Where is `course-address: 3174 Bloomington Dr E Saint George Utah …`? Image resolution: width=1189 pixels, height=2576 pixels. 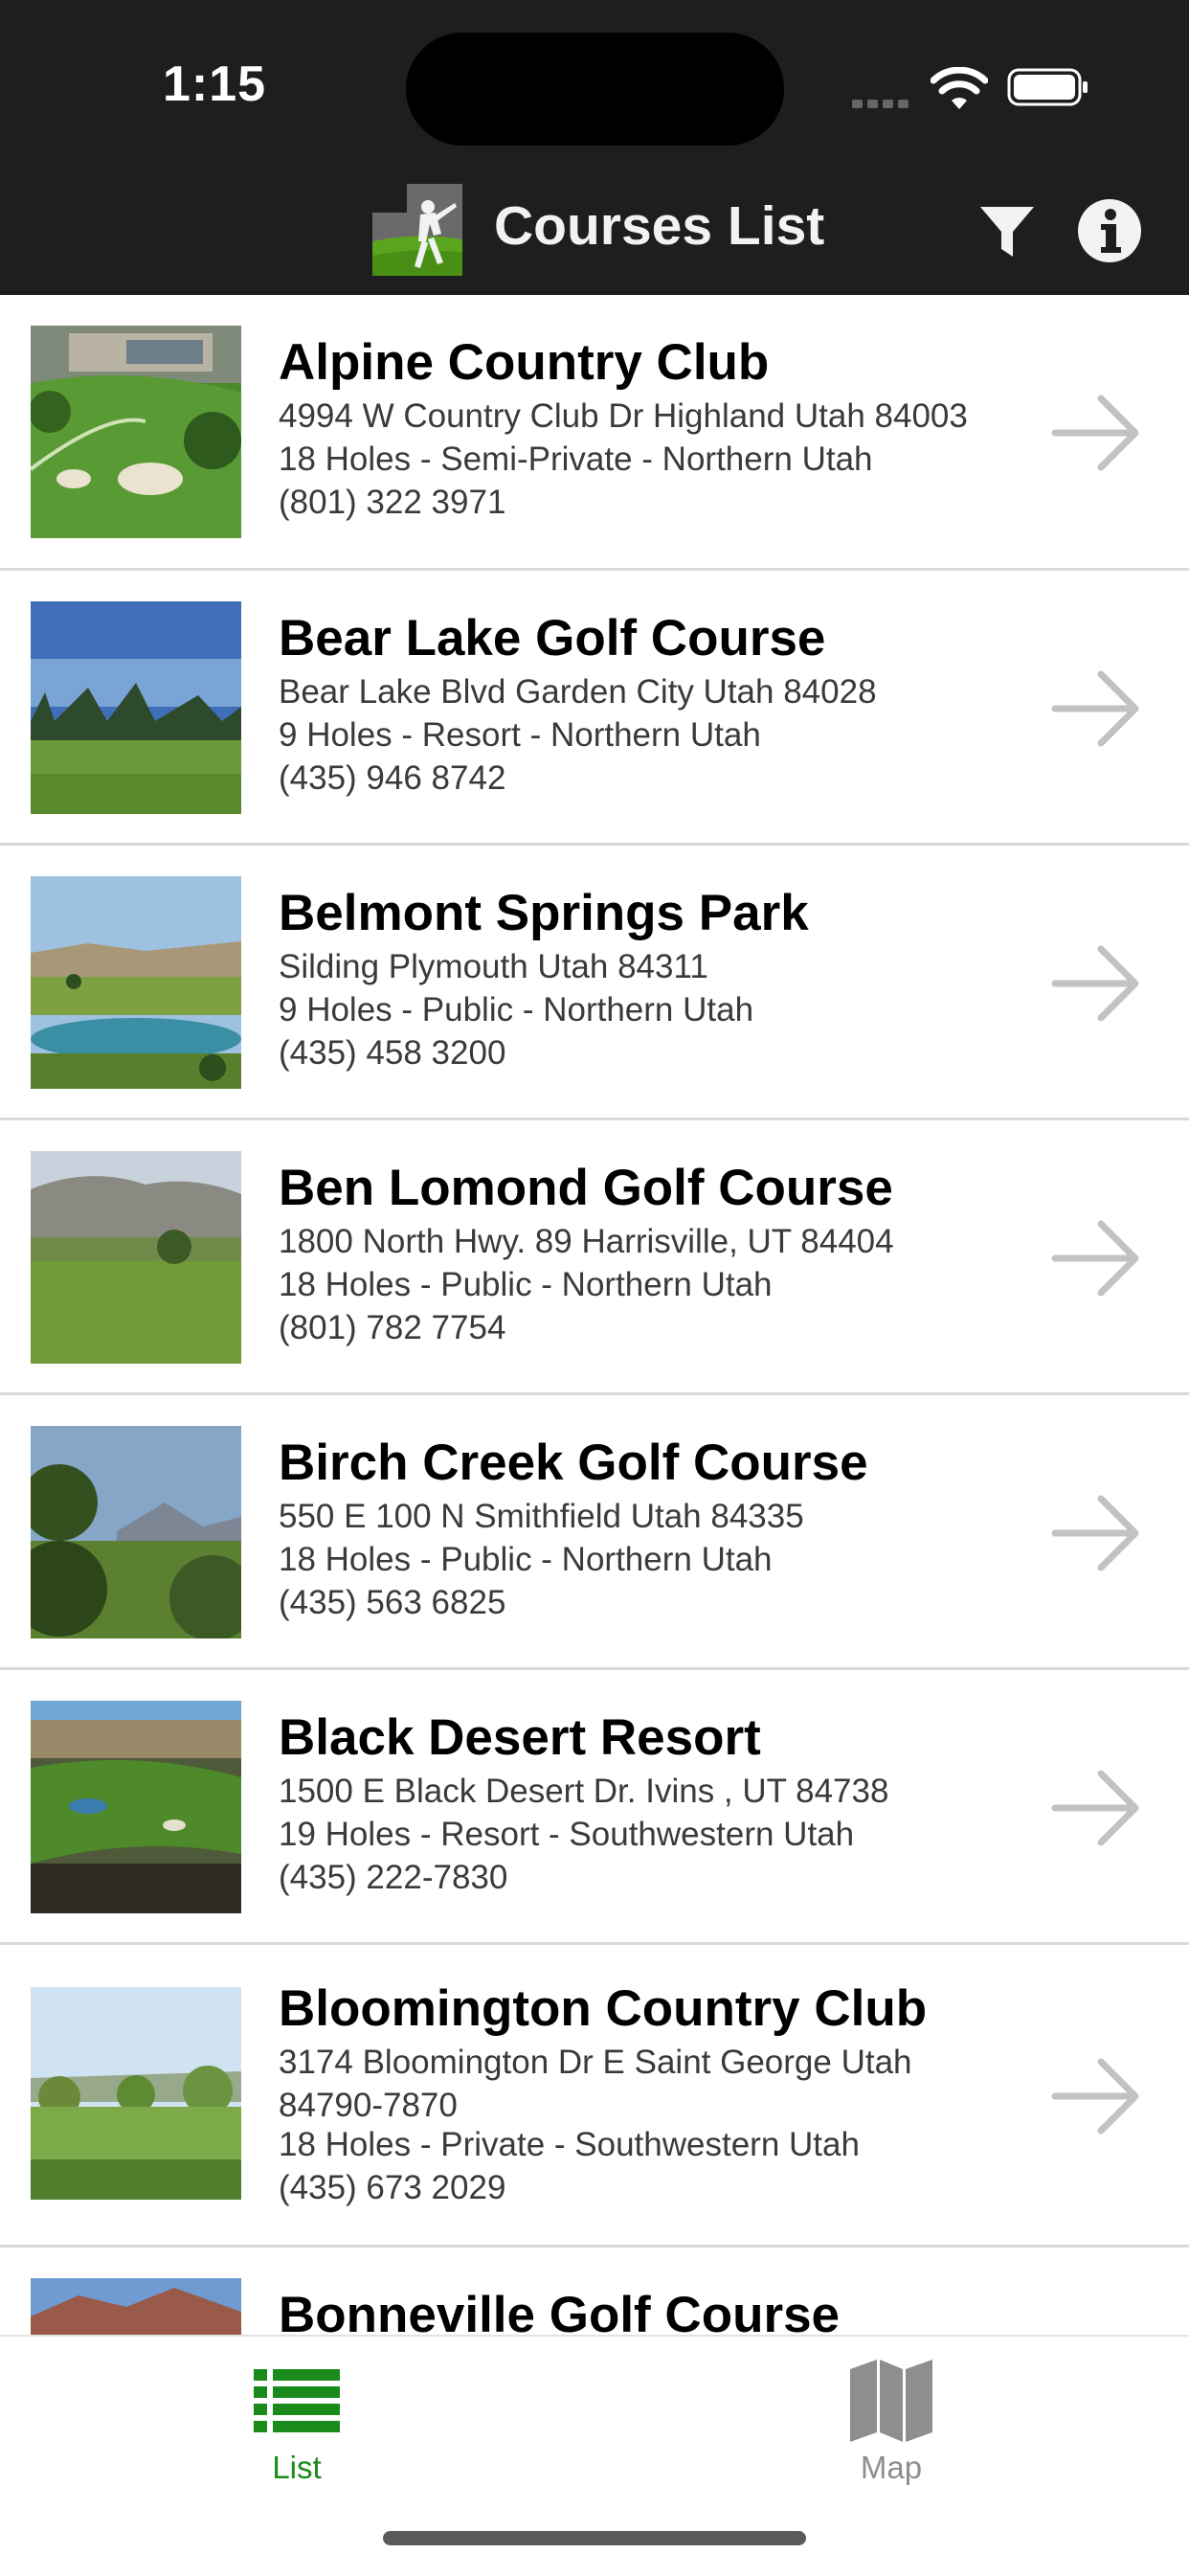 course-address: 3174 Bloomington Dr E Saint George Utah … is located at coordinates (595, 2084).